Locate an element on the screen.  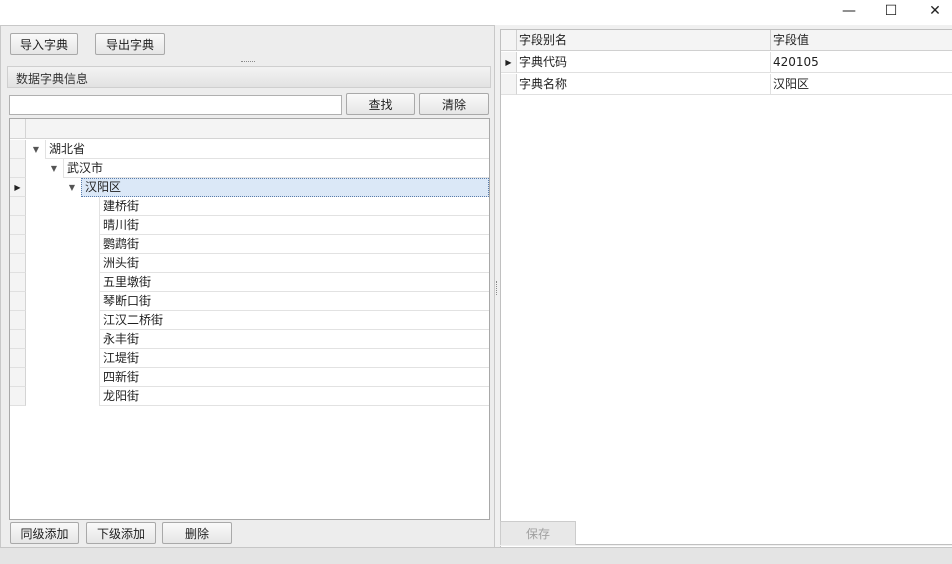
tree-node-label: 五里墩街 is located at coordinates (294, 282).